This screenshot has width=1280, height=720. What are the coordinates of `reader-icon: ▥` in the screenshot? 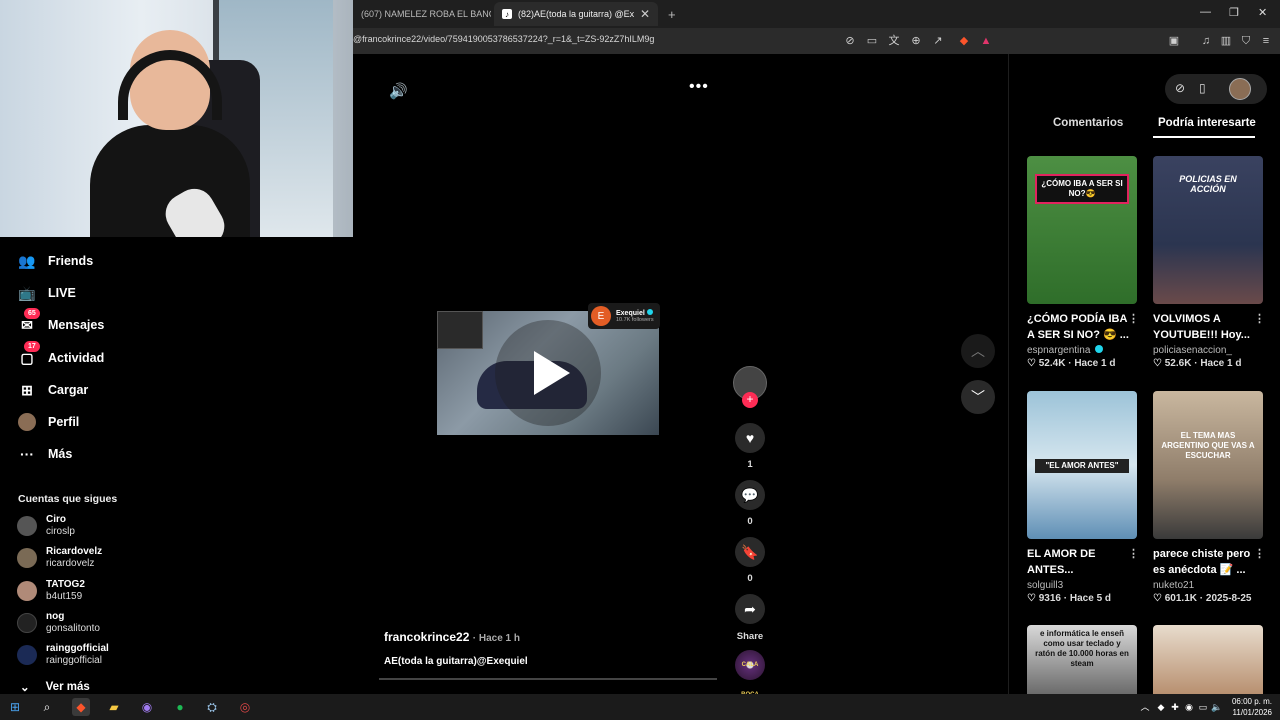 It's located at (1226, 41).